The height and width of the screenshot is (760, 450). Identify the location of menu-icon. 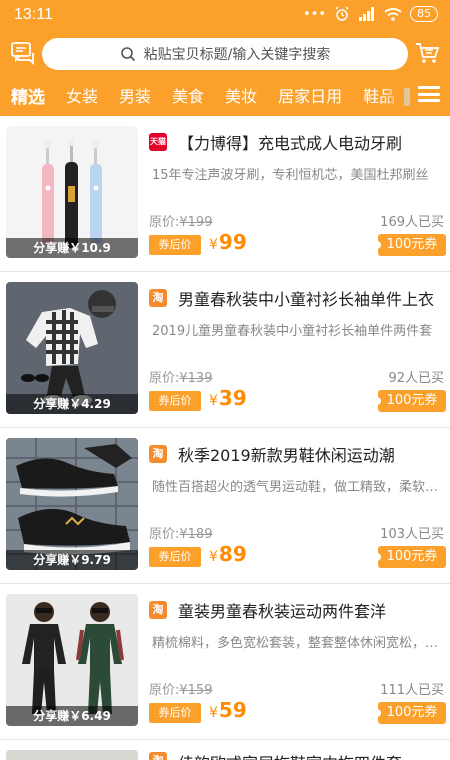
(429, 94).